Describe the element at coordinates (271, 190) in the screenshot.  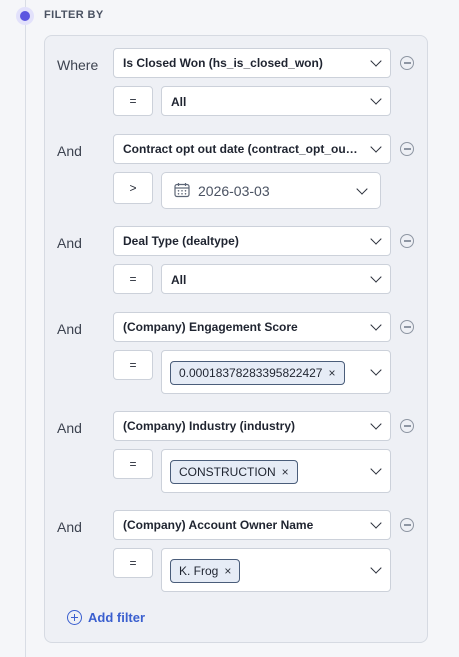
I see `date-picker: 2026-03-03` at that location.